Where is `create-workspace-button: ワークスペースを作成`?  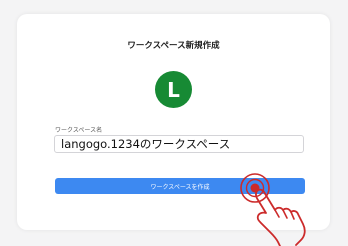 create-workspace-button: ワークスペースを作成 is located at coordinates (180, 186).